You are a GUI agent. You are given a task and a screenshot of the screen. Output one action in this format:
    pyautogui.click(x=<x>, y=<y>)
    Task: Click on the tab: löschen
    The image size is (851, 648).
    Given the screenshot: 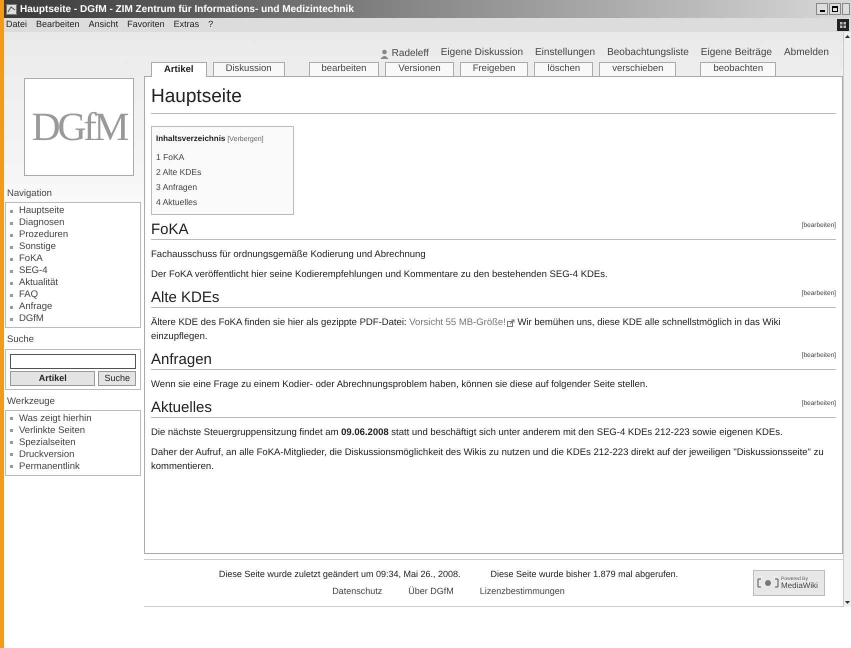 What is the action you would take?
    pyautogui.click(x=564, y=69)
    